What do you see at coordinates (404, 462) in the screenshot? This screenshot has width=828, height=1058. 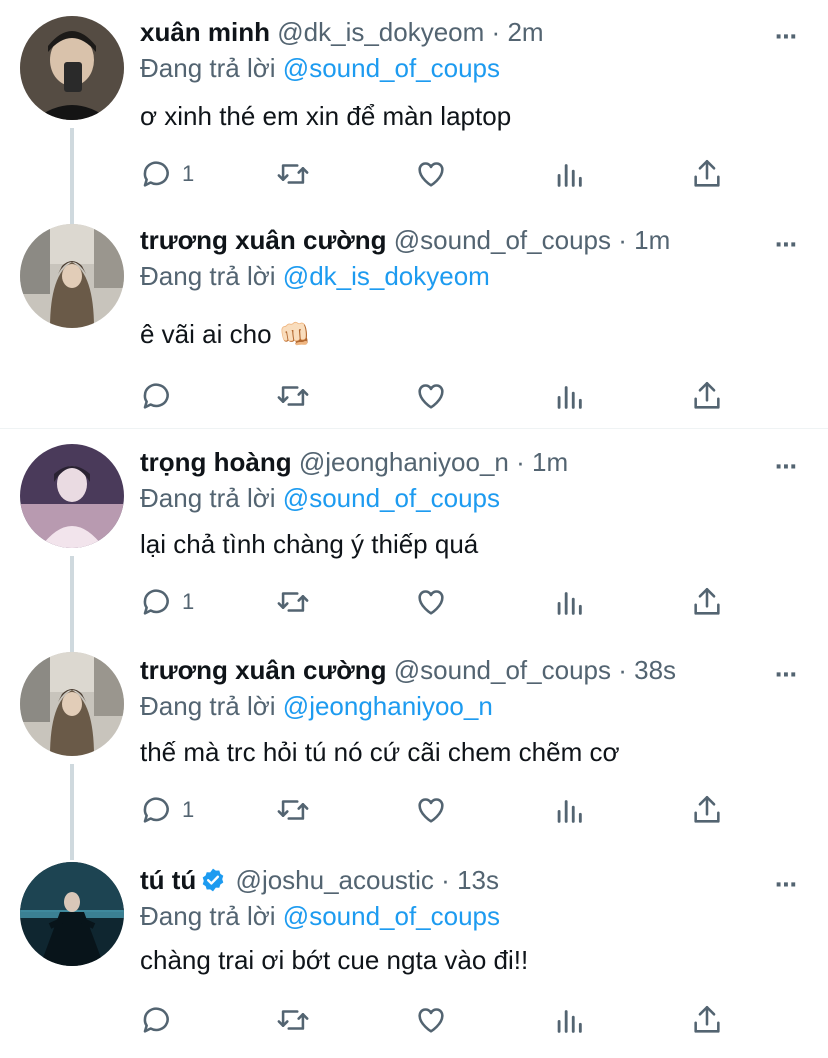 I see `handle: @jeonghaniyoo_n` at bounding box center [404, 462].